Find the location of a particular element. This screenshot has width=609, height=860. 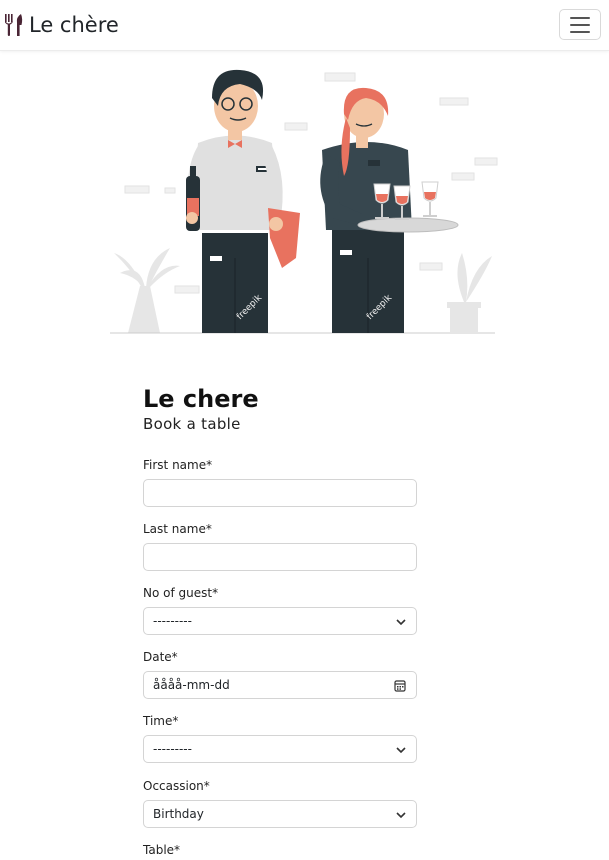

last-name-input is located at coordinates (280, 557).